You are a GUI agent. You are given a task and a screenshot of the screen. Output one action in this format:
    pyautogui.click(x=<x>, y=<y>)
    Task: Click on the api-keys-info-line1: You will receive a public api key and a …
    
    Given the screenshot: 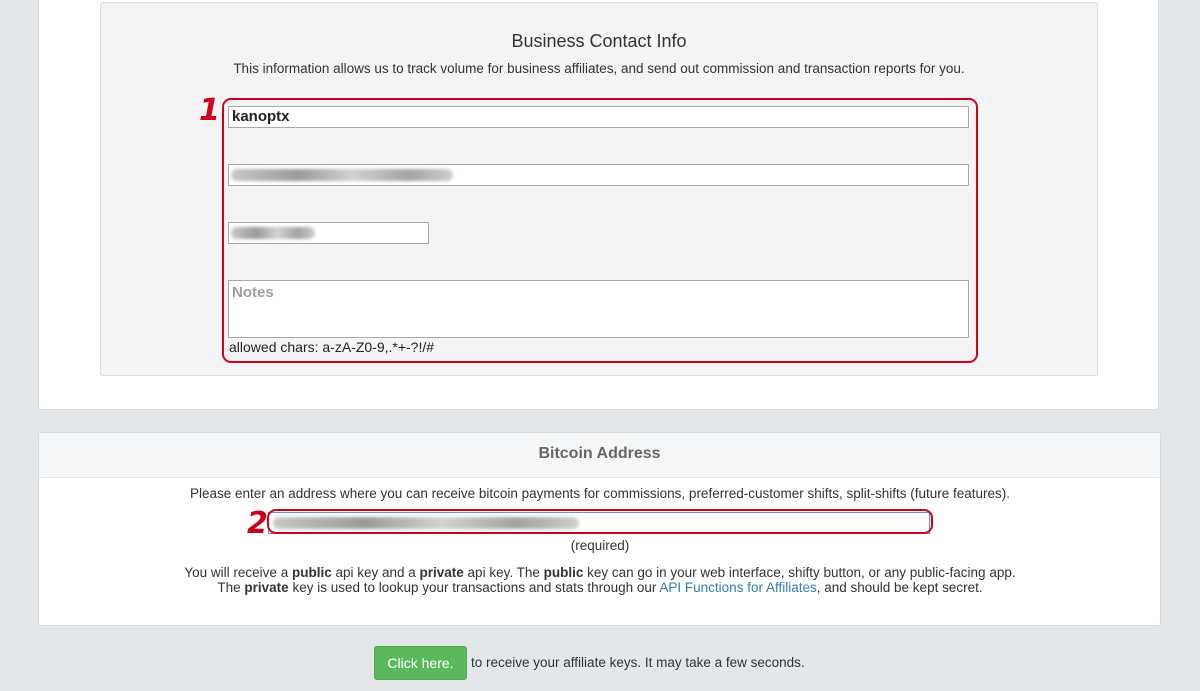 What is the action you would take?
    pyautogui.click(x=600, y=572)
    